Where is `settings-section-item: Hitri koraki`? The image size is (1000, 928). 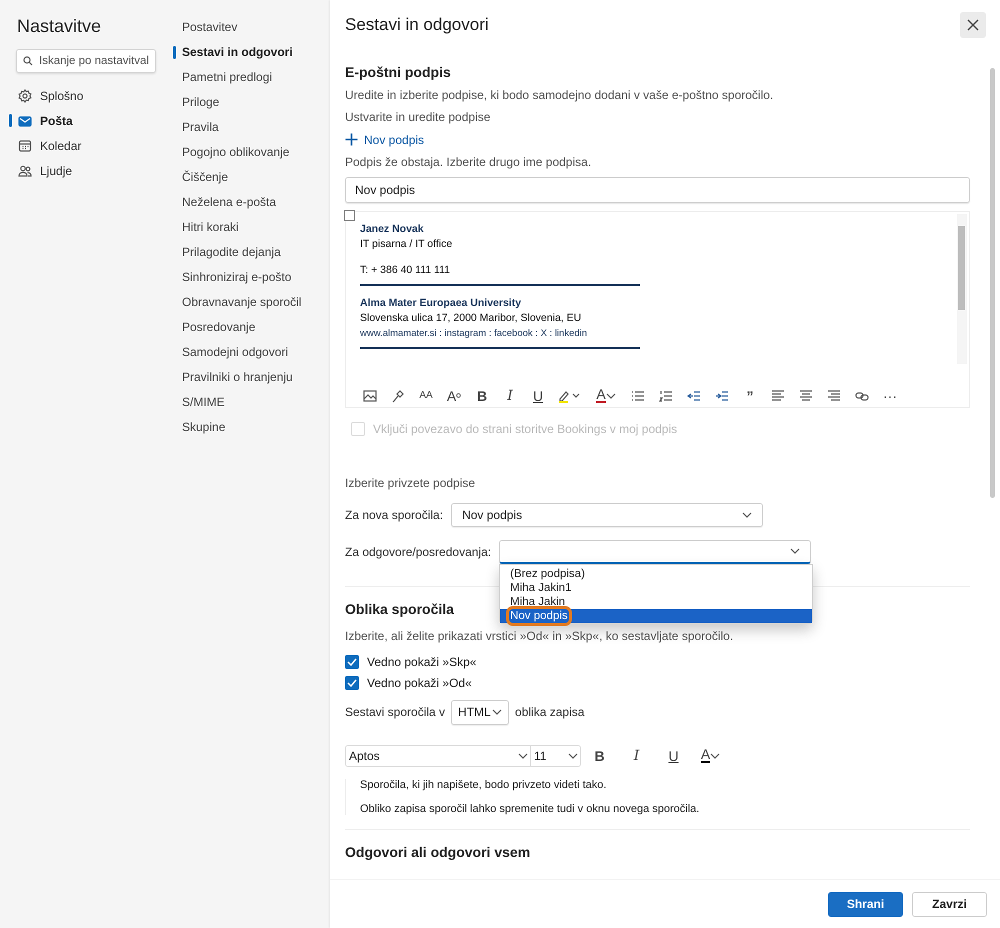
settings-section-item: Hitri koraki is located at coordinates (256, 227).